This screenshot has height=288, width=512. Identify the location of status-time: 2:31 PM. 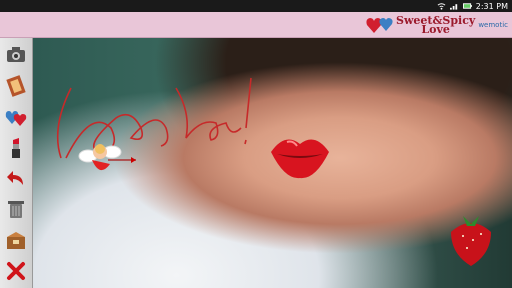
(491, 6).